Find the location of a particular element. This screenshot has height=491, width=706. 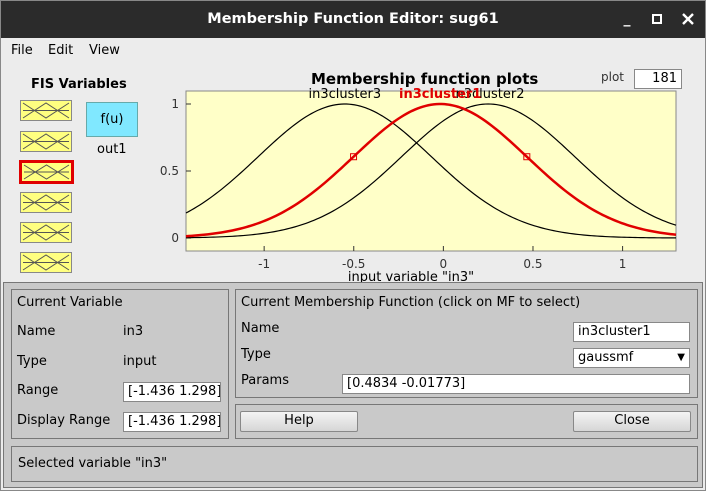

cv-display-range-field: [-1.436 1.298] is located at coordinates (172, 422).